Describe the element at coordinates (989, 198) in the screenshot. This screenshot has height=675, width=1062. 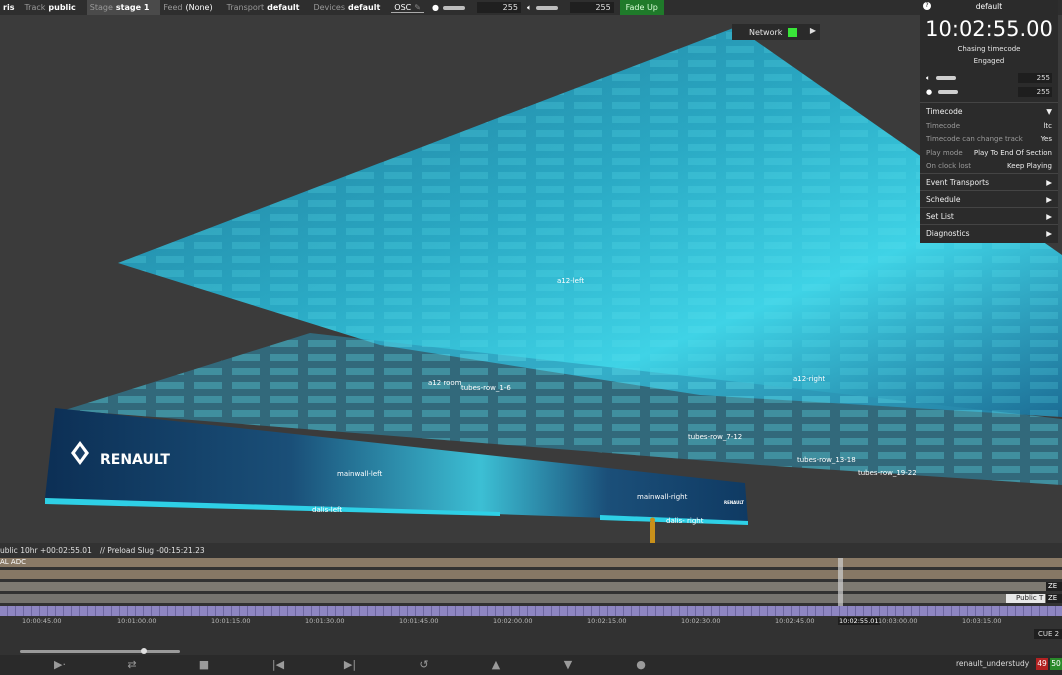
I see `section-schedule: Schedule ▶` at that location.